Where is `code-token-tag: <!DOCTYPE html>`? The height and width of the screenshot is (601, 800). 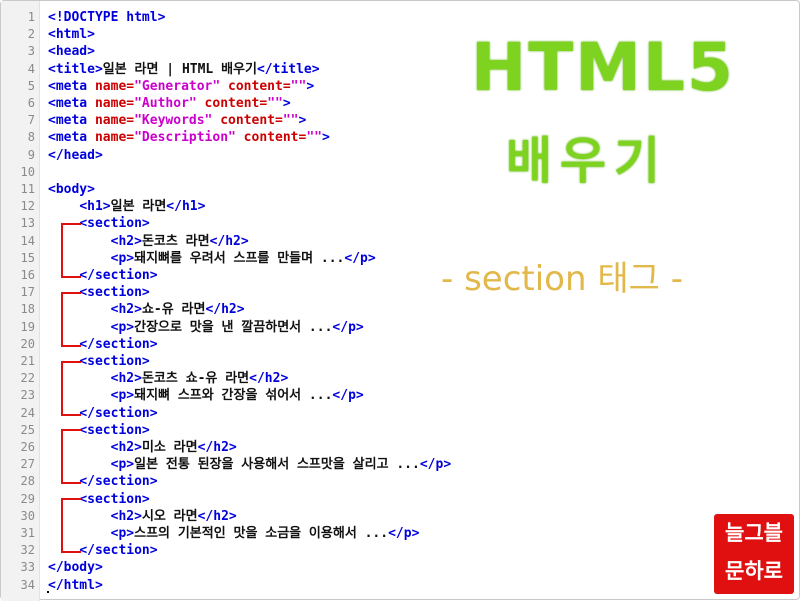
code-token-tag: <!DOCTYPE html> is located at coordinates (107, 17).